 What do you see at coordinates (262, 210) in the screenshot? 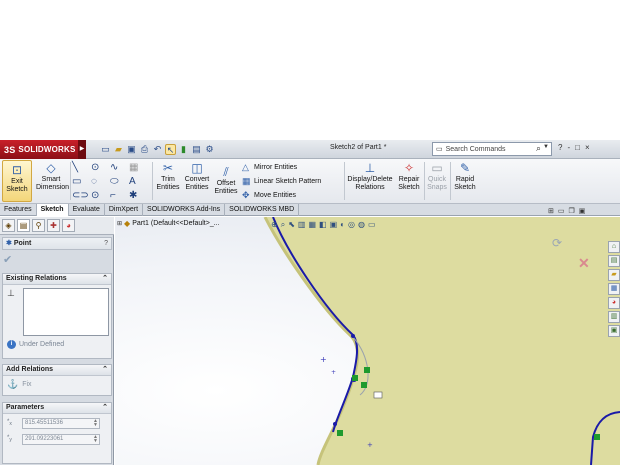
I see `tab-solidworks-mbd: SOLIDWORKS MBD` at bounding box center [262, 210].